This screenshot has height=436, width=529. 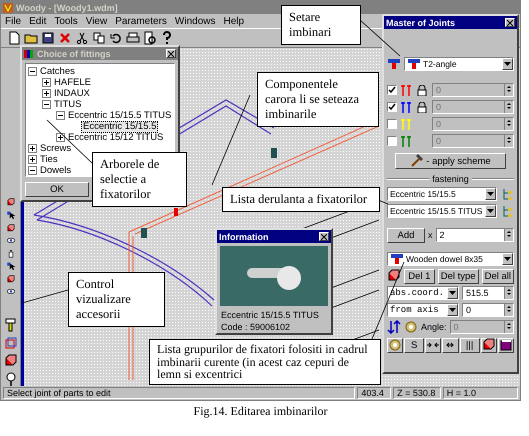 What do you see at coordinates (417, 161) in the screenshot?
I see `hammer-icon` at bounding box center [417, 161].